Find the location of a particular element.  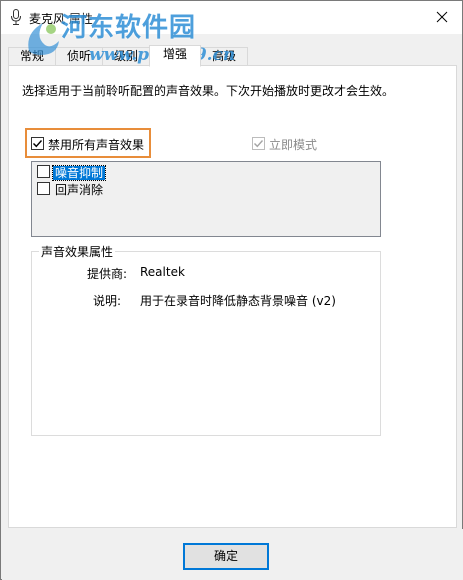

noise-suppression-checkbox is located at coordinates (43, 171).